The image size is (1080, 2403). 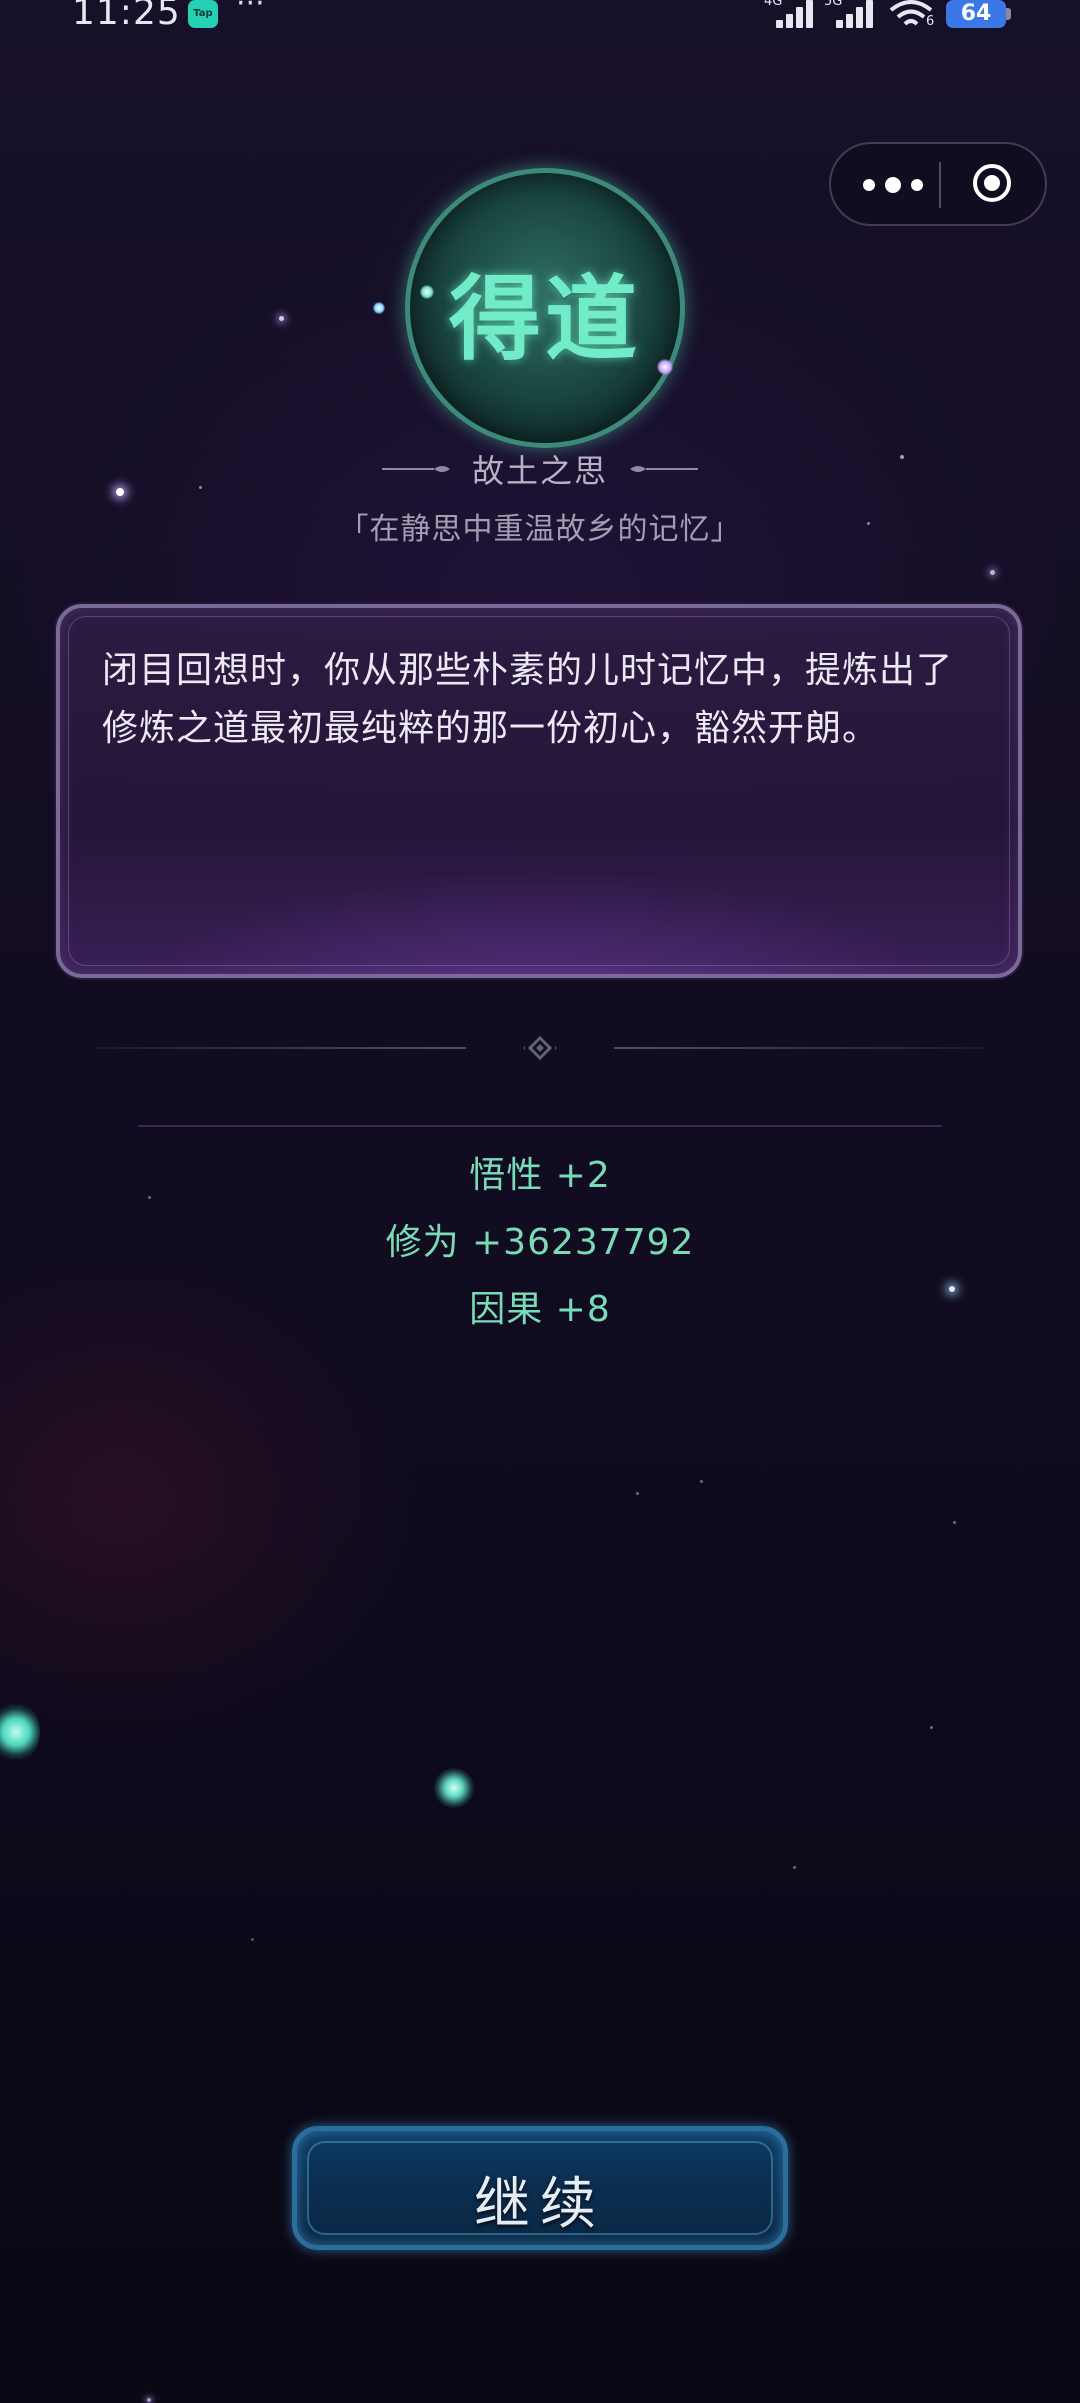 I want to click on rewards-top-divider, so click(x=540, y=1126).